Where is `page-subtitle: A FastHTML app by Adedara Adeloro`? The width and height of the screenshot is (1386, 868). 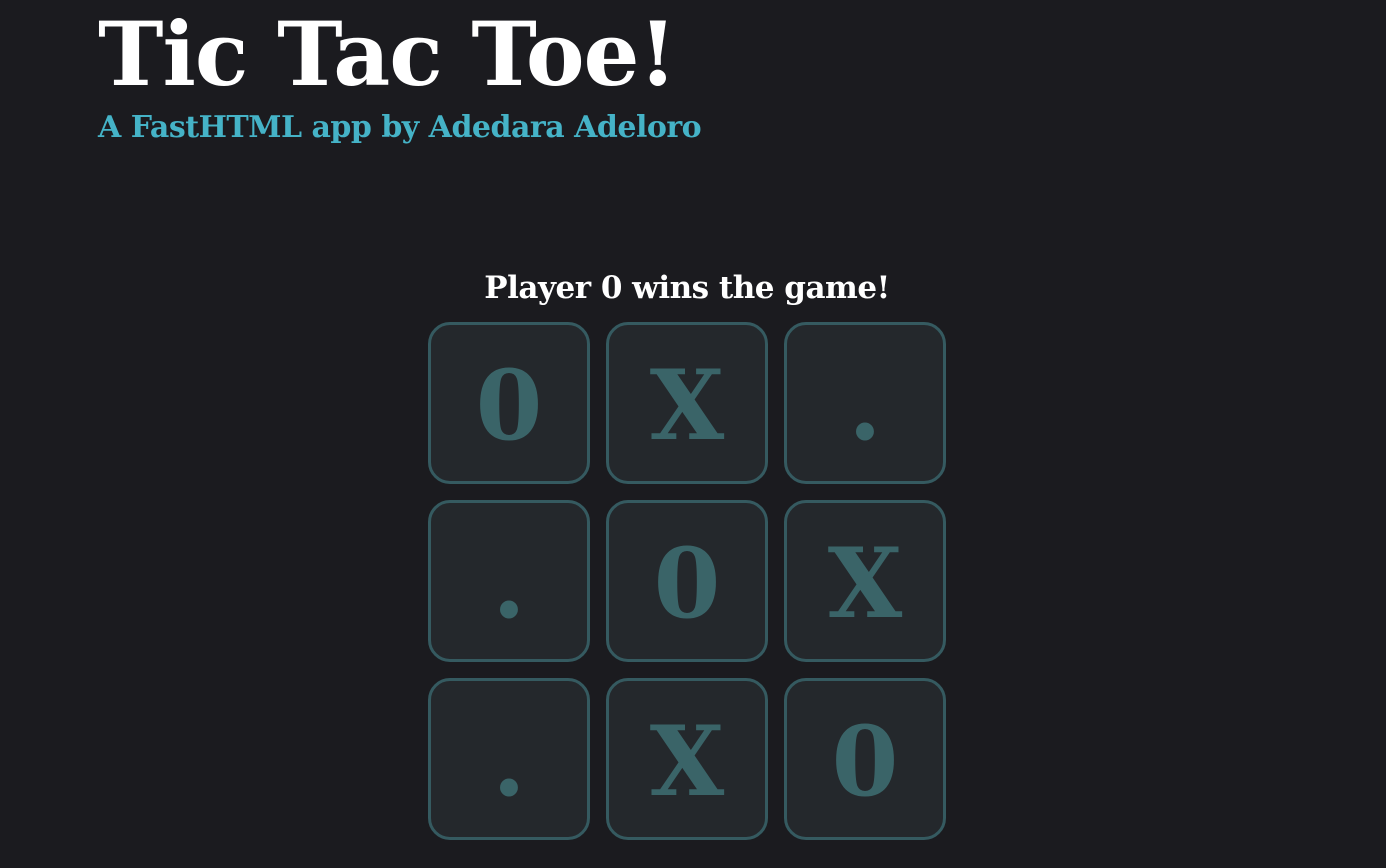 page-subtitle: A FastHTML app by Adedara Adeloro is located at coordinates (400, 127).